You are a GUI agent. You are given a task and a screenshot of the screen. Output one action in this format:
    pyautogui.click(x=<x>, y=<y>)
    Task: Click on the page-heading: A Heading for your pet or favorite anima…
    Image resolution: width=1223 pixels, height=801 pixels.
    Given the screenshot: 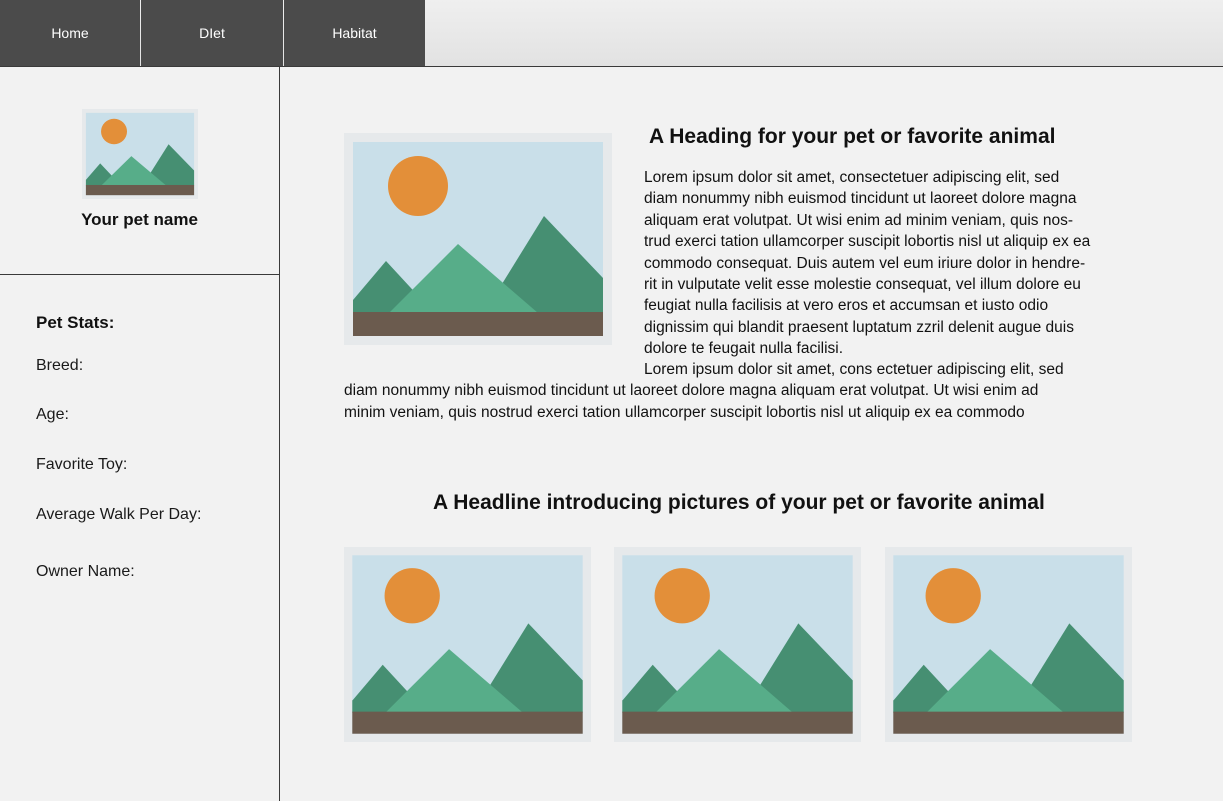 What is the action you would take?
    pyautogui.click(x=852, y=136)
    